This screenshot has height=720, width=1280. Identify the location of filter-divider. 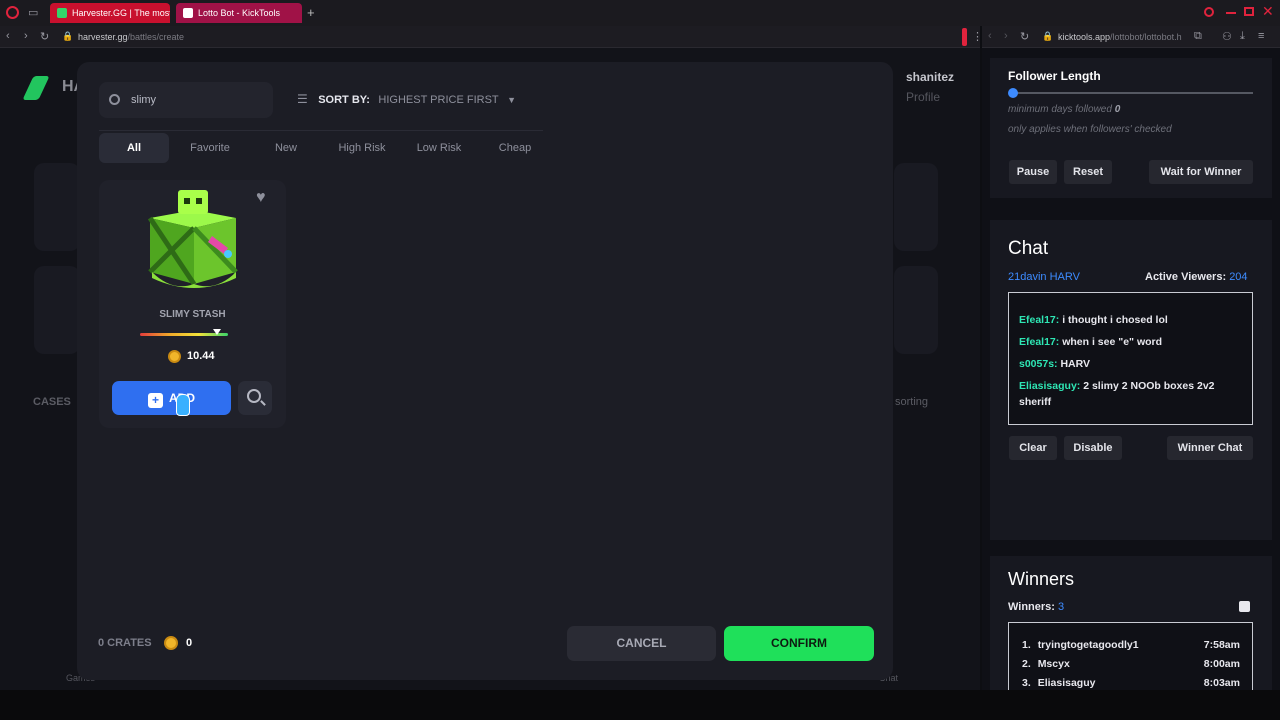
(321, 130).